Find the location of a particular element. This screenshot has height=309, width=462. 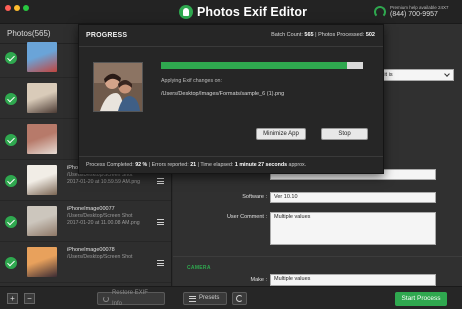

option-dropdown: as it is is located at coordinates (413, 75).